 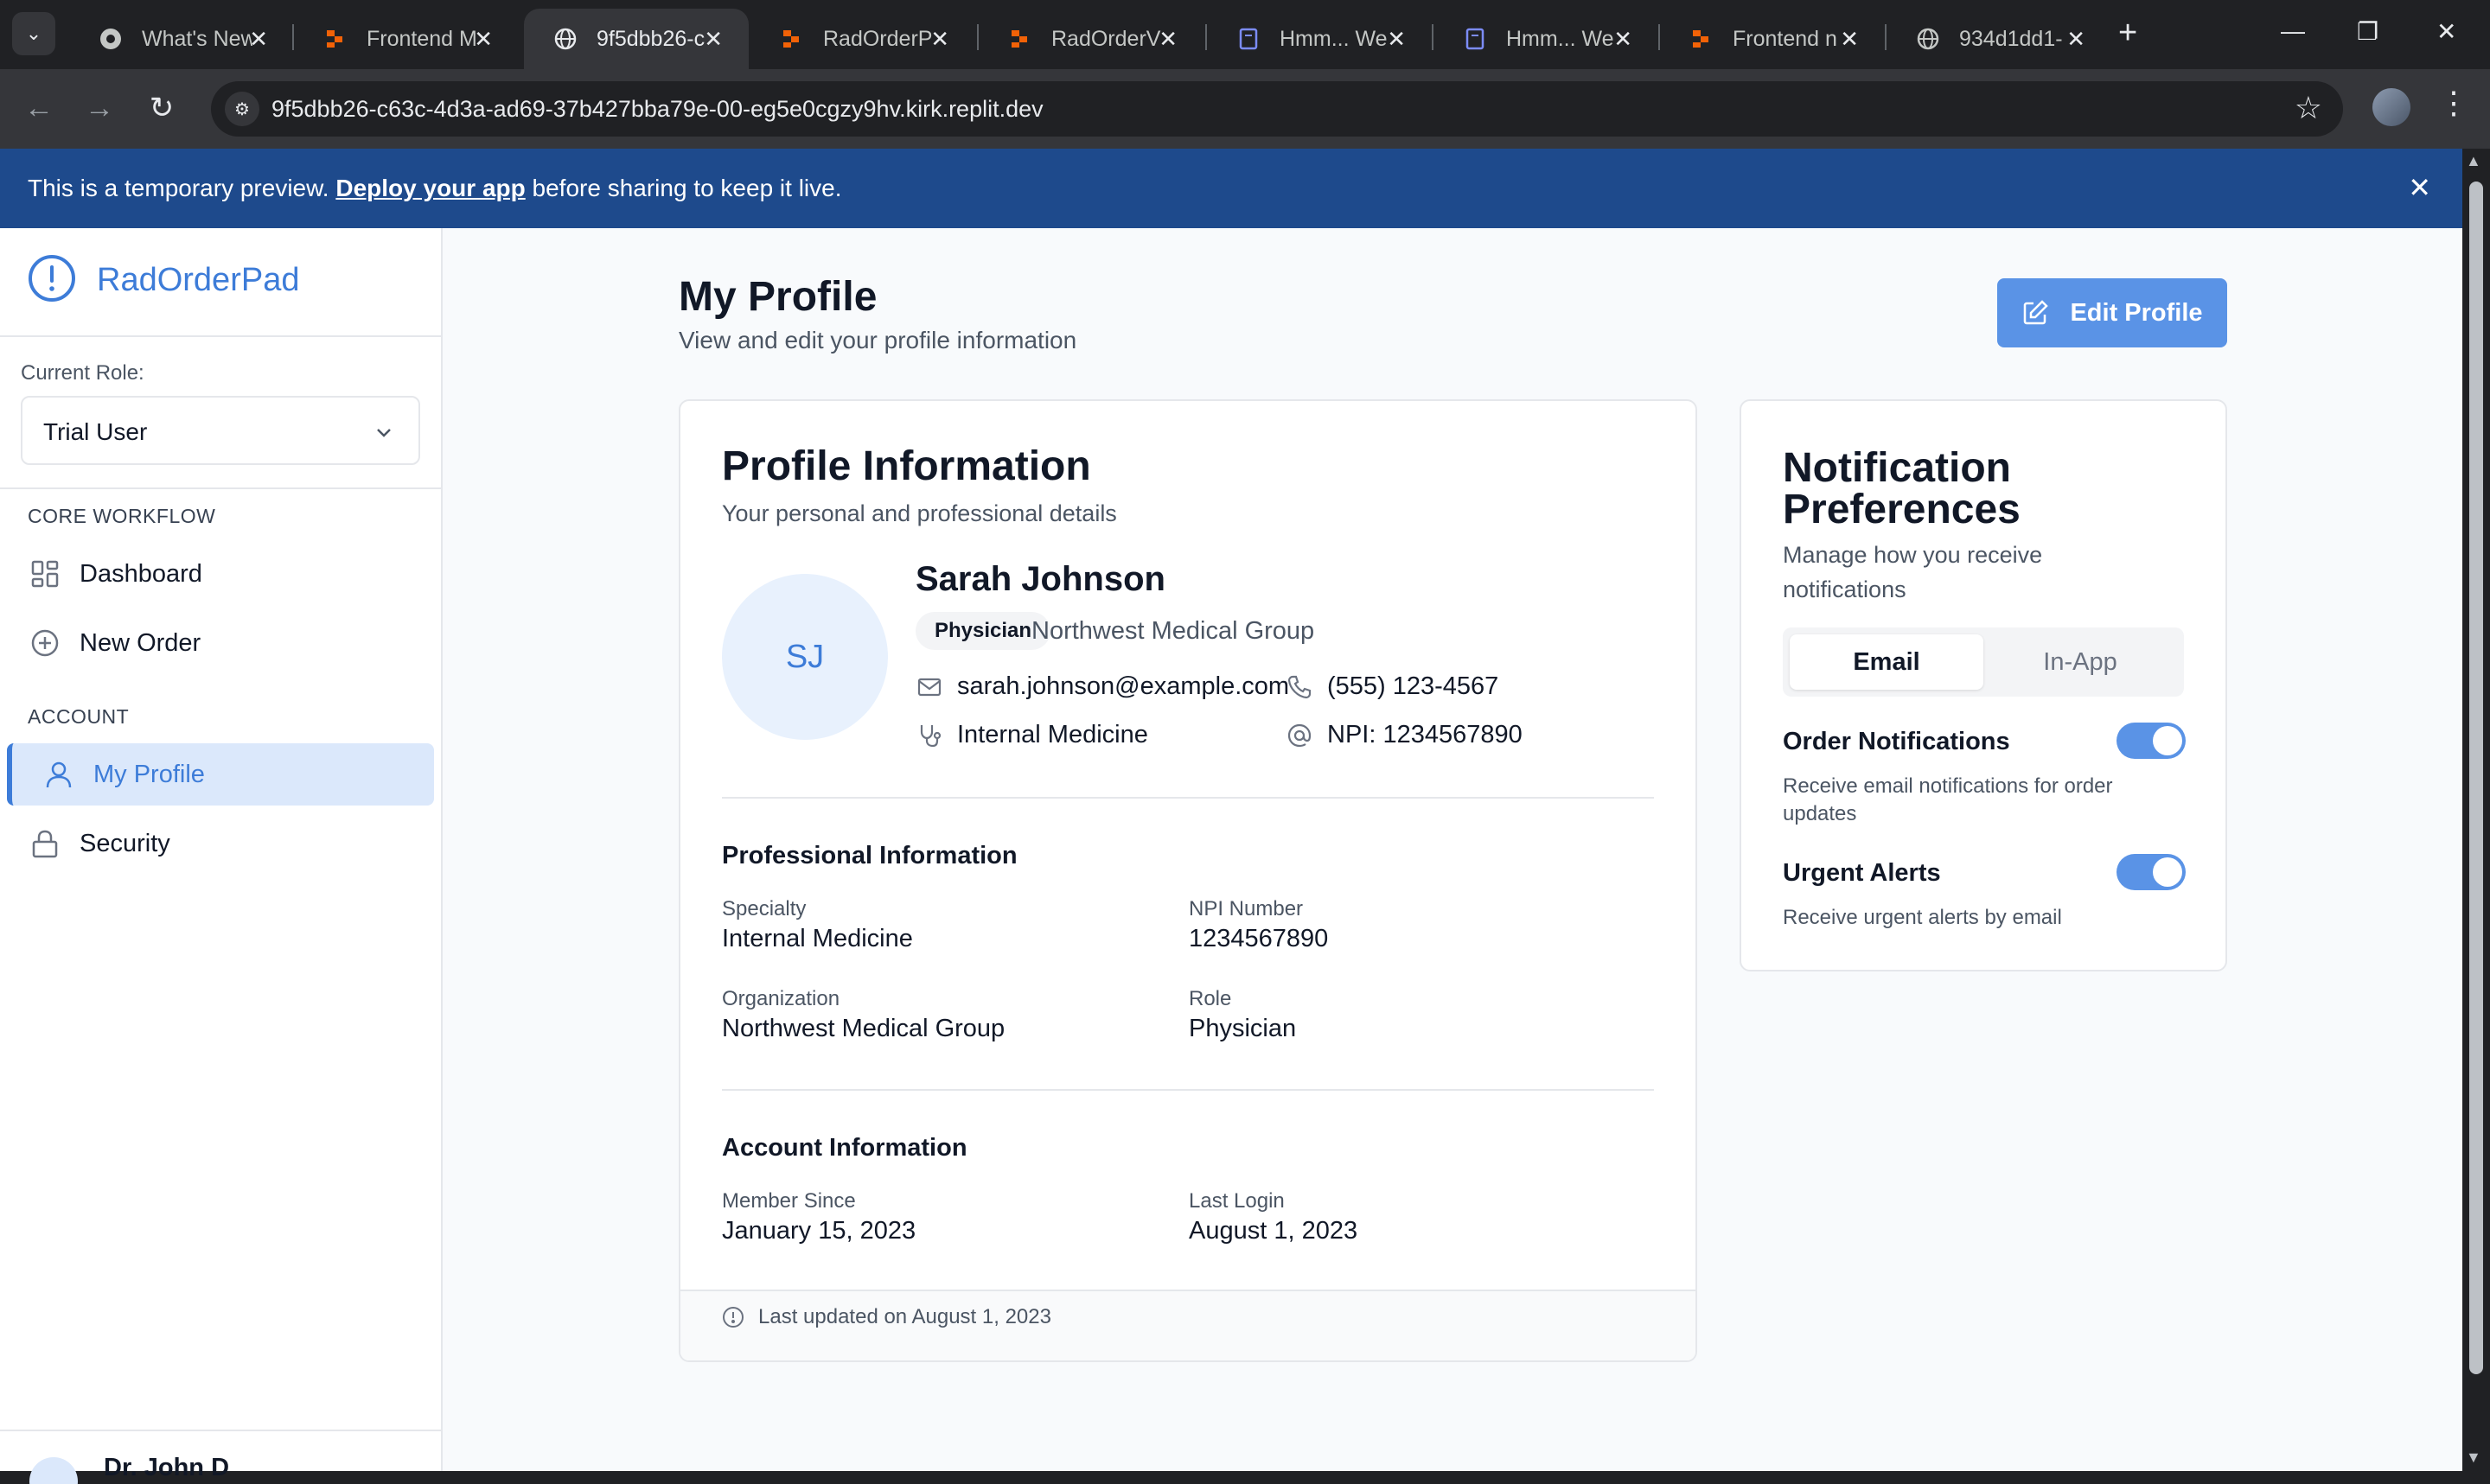 What do you see at coordinates (197, 38) in the screenshot?
I see `tab-title: What's New` at bounding box center [197, 38].